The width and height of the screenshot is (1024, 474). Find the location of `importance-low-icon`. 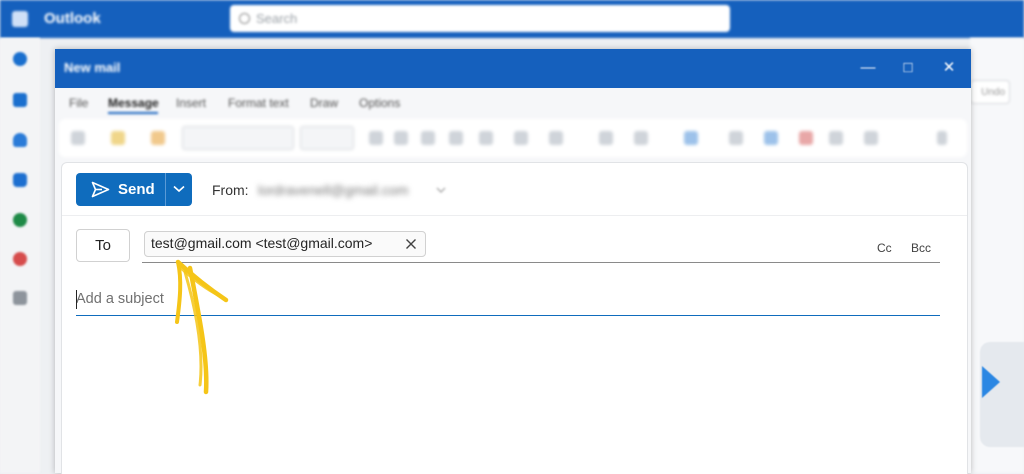

importance-low-icon is located at coordinates (836, 138).